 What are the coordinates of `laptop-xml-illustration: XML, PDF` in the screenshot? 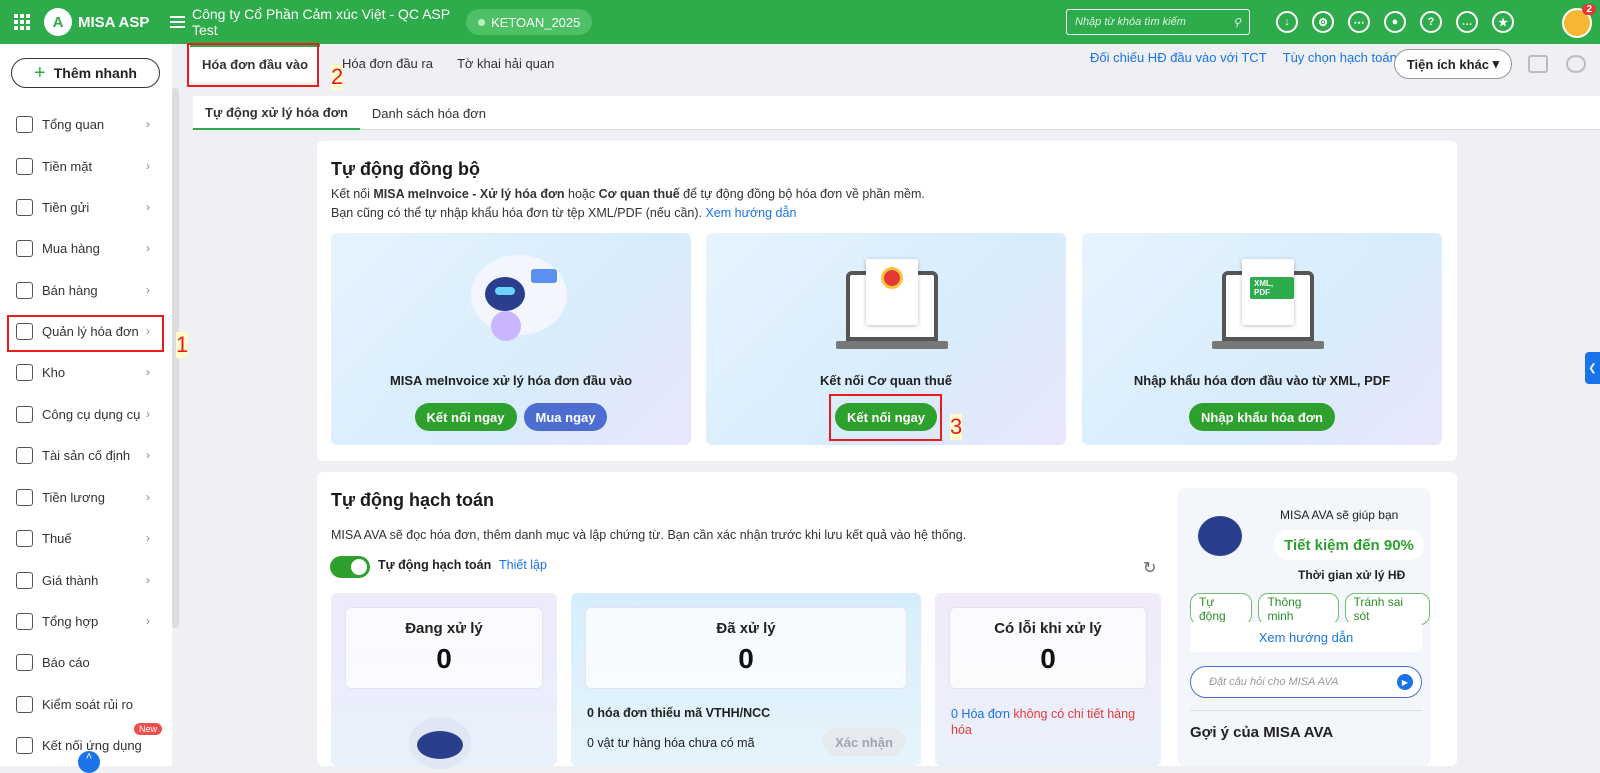 It's located at (1268, 304).